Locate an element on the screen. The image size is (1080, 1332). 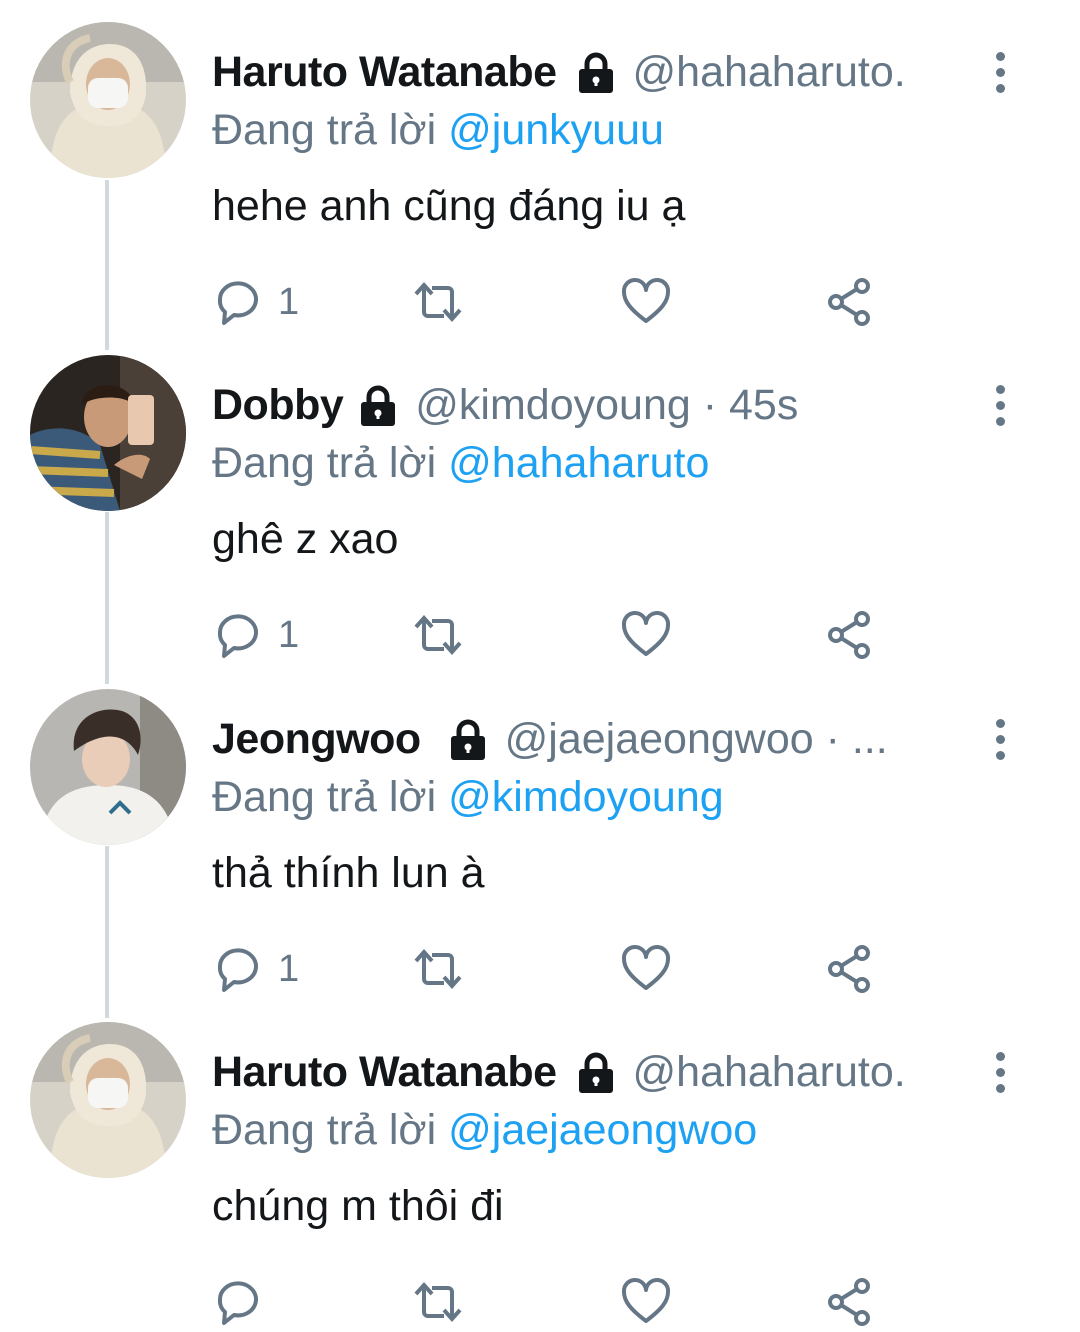
reply-button is located at coordinates (238, 1302).